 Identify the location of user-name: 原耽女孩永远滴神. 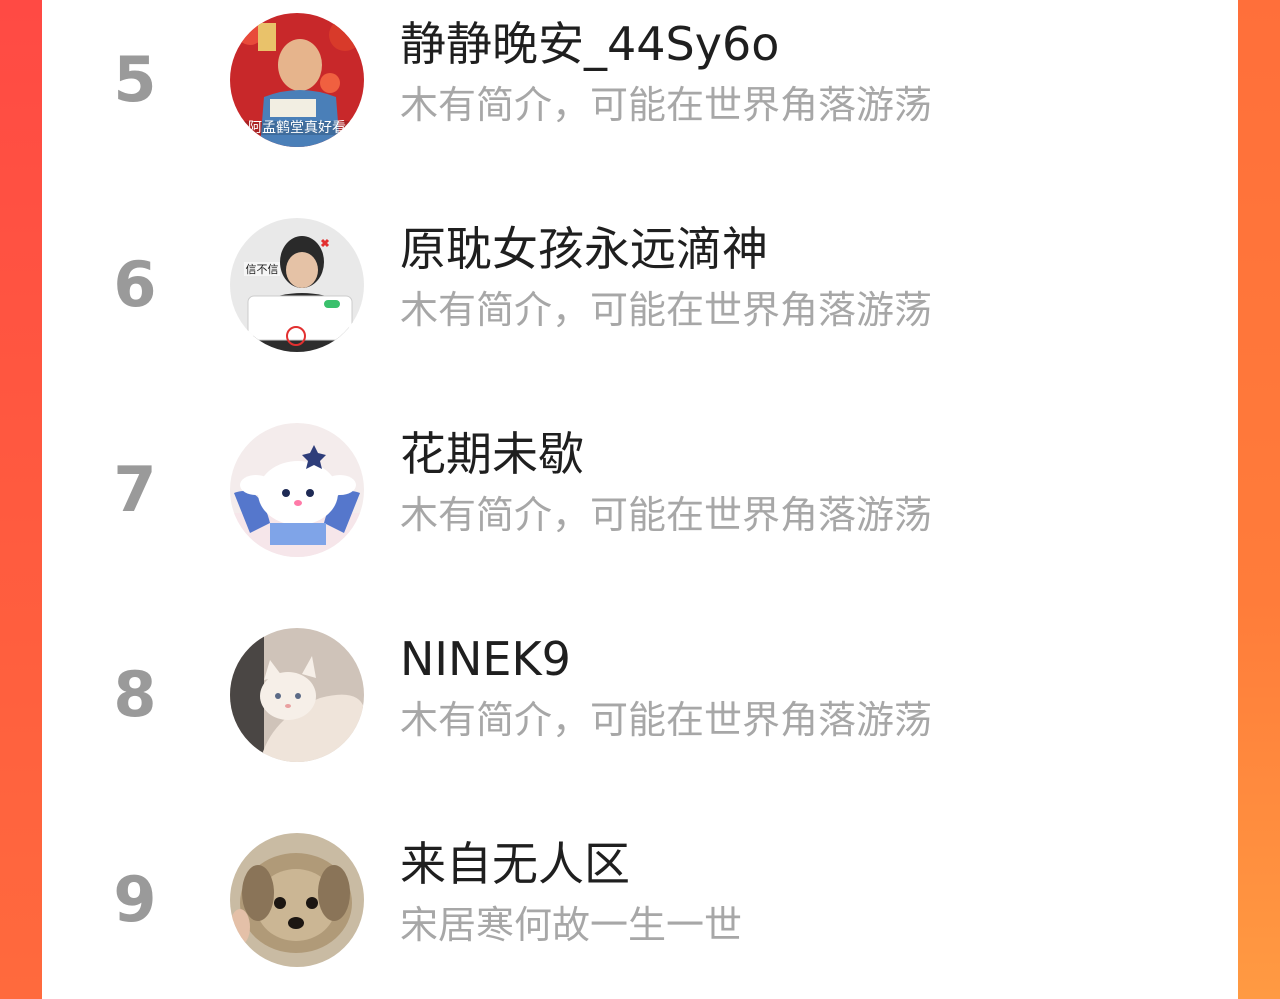
(584, 249).